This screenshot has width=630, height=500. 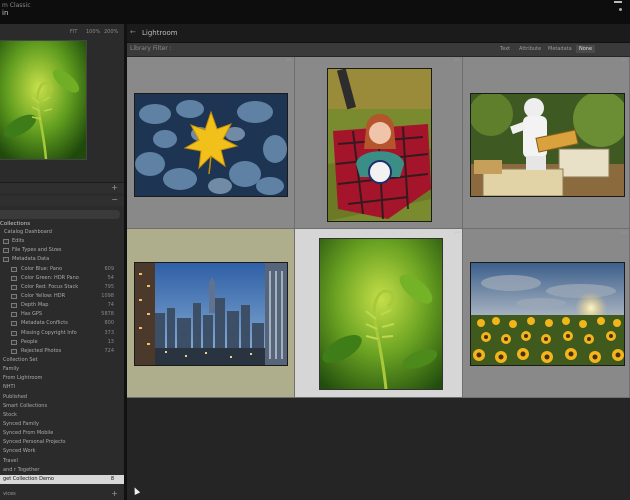 What do you see at coordinates (62, 415) in the screenshot?
I see `collection-row: Stock` at bounding box center [62, 415].